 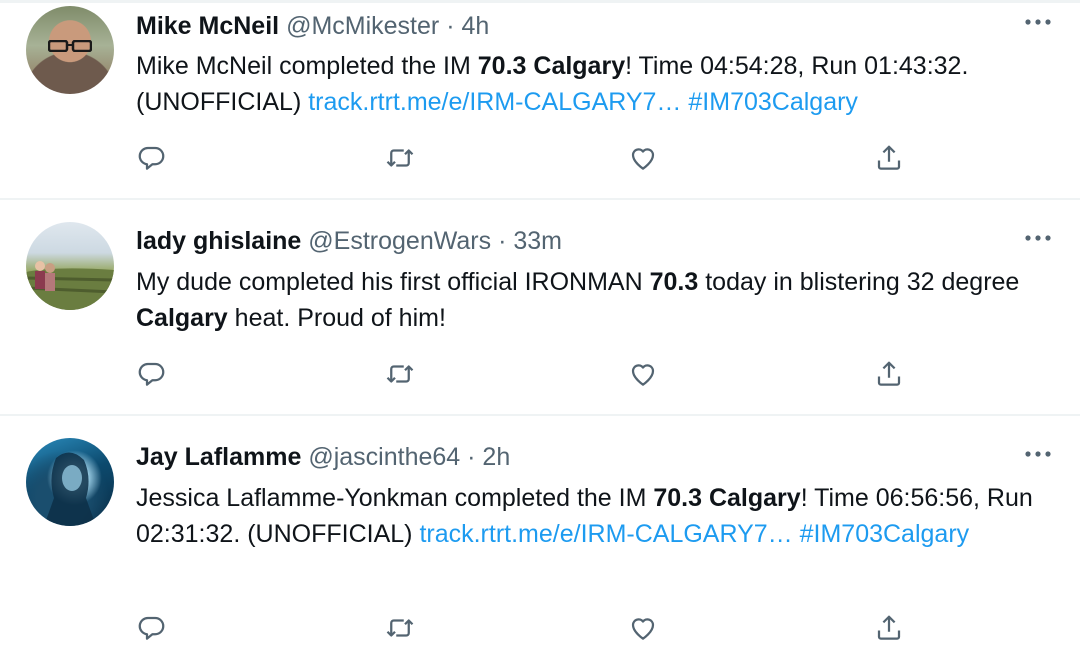 What do you see at coordinates (70, 46) in the screenshot?
I see `avatar-glasses-graphic` at bounding box center [70, 46].